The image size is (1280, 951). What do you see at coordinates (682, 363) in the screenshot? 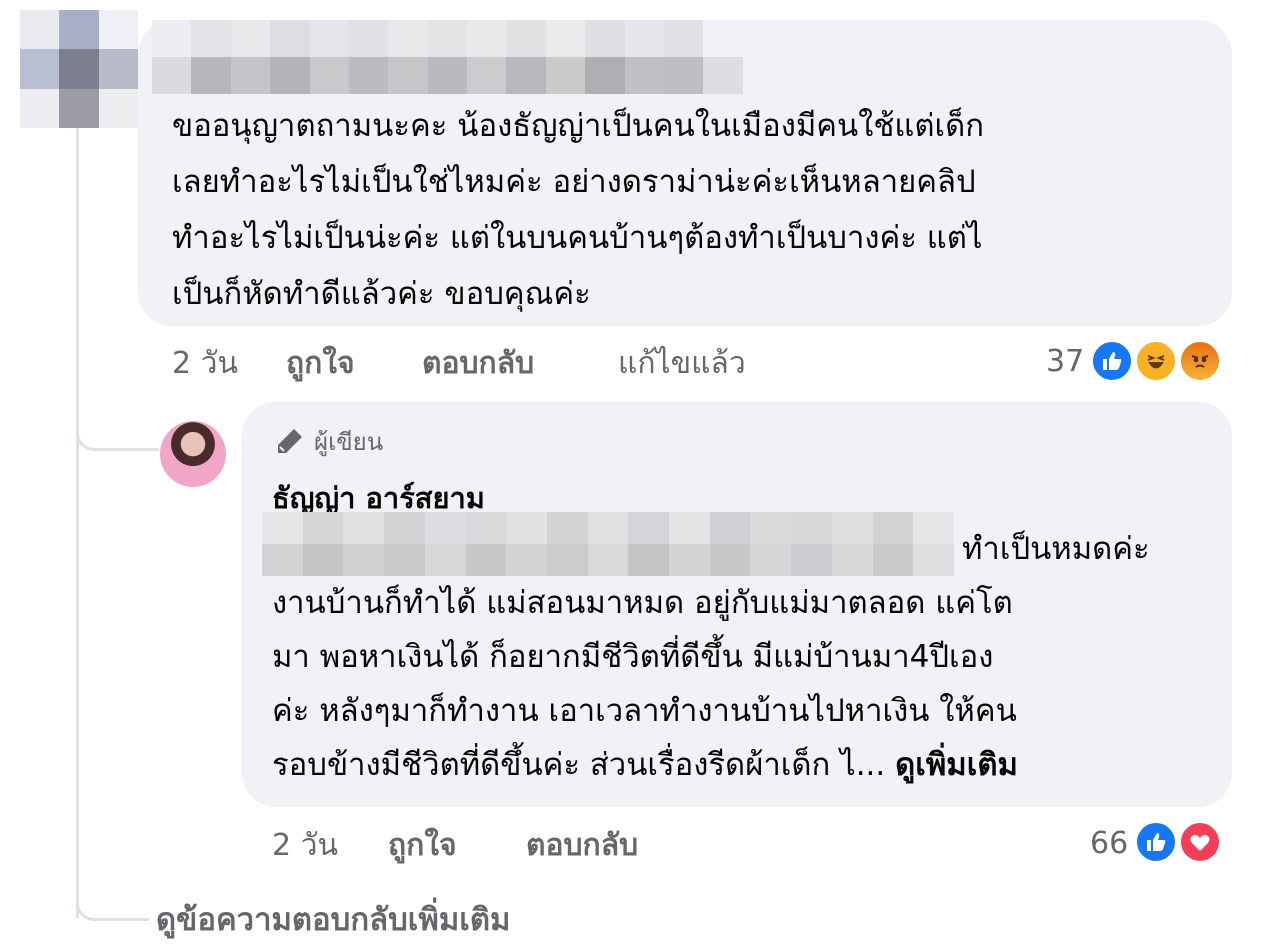
I see `edited-label: แก้ไขแล้ว` at bounding box center [682, 363].